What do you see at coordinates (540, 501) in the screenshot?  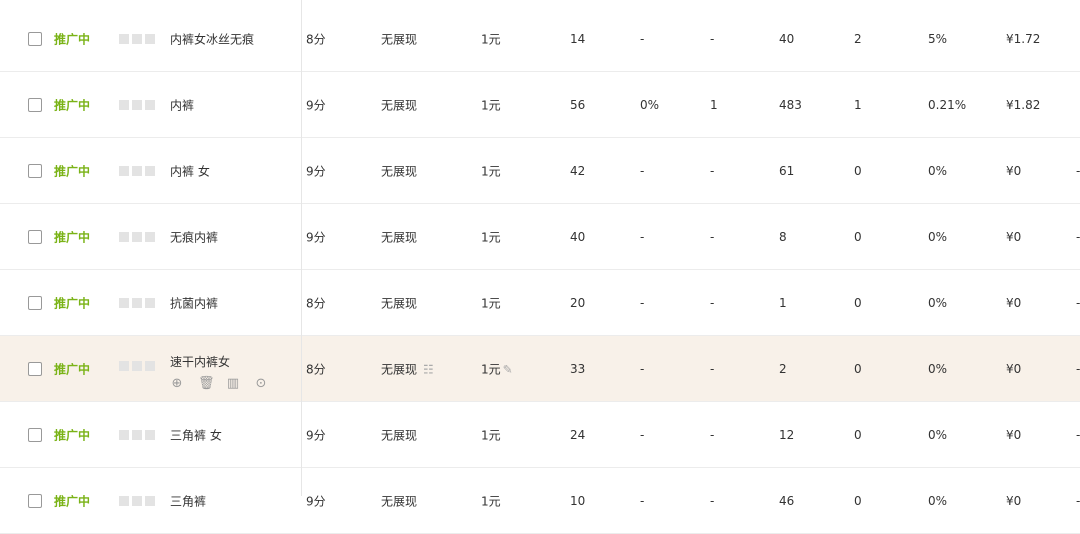 I see `table-row: 推广中 三角裤 9分 无展现 1元 10 - - 46 0 0% ¥0 -` at bounding box center [540, 501].